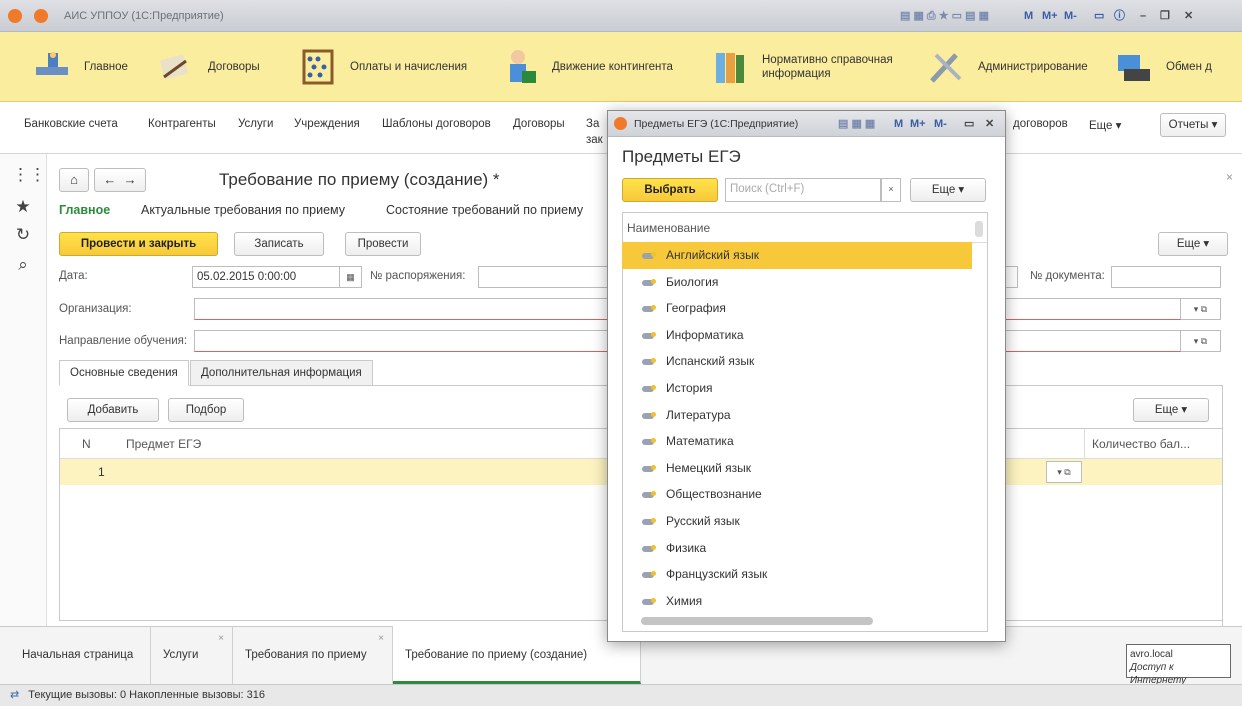 This screenshot has width=1242, height=706. Describe the element at coordinates (484, 210) in the screenshot. I see `nav-tab-state: Состояние требований по приему` at that location.